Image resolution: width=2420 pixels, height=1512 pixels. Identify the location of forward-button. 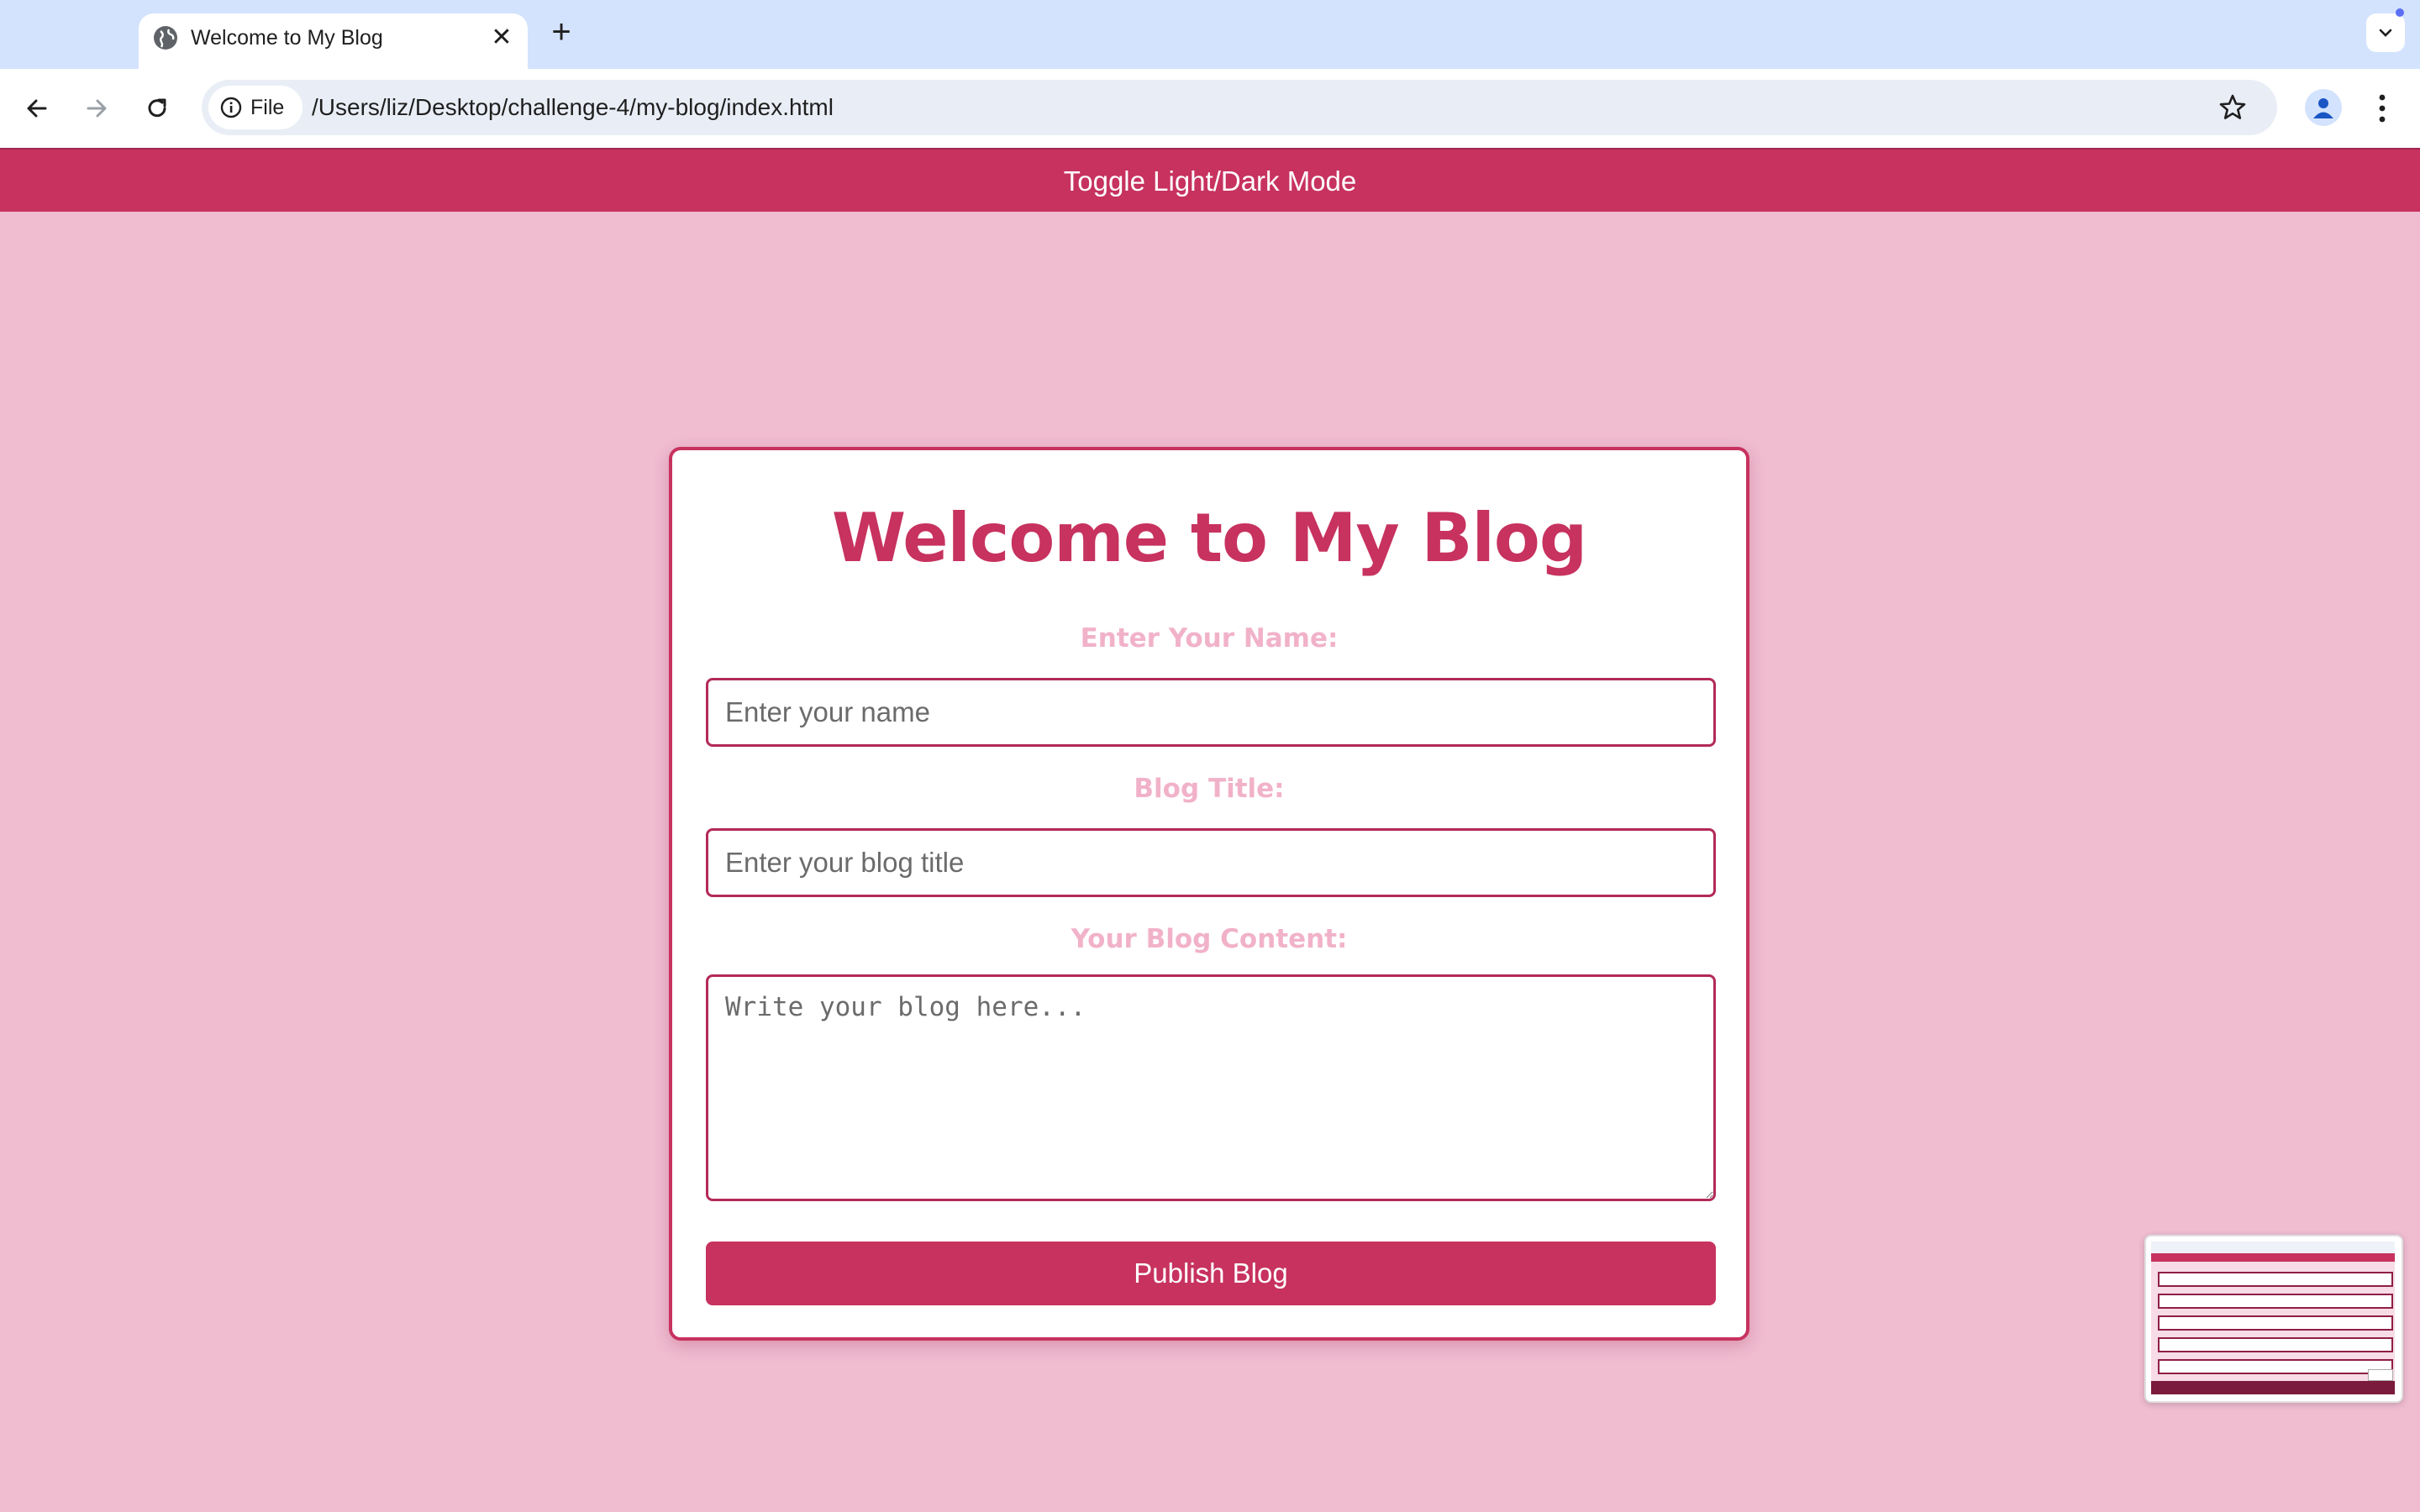
(96, 108).